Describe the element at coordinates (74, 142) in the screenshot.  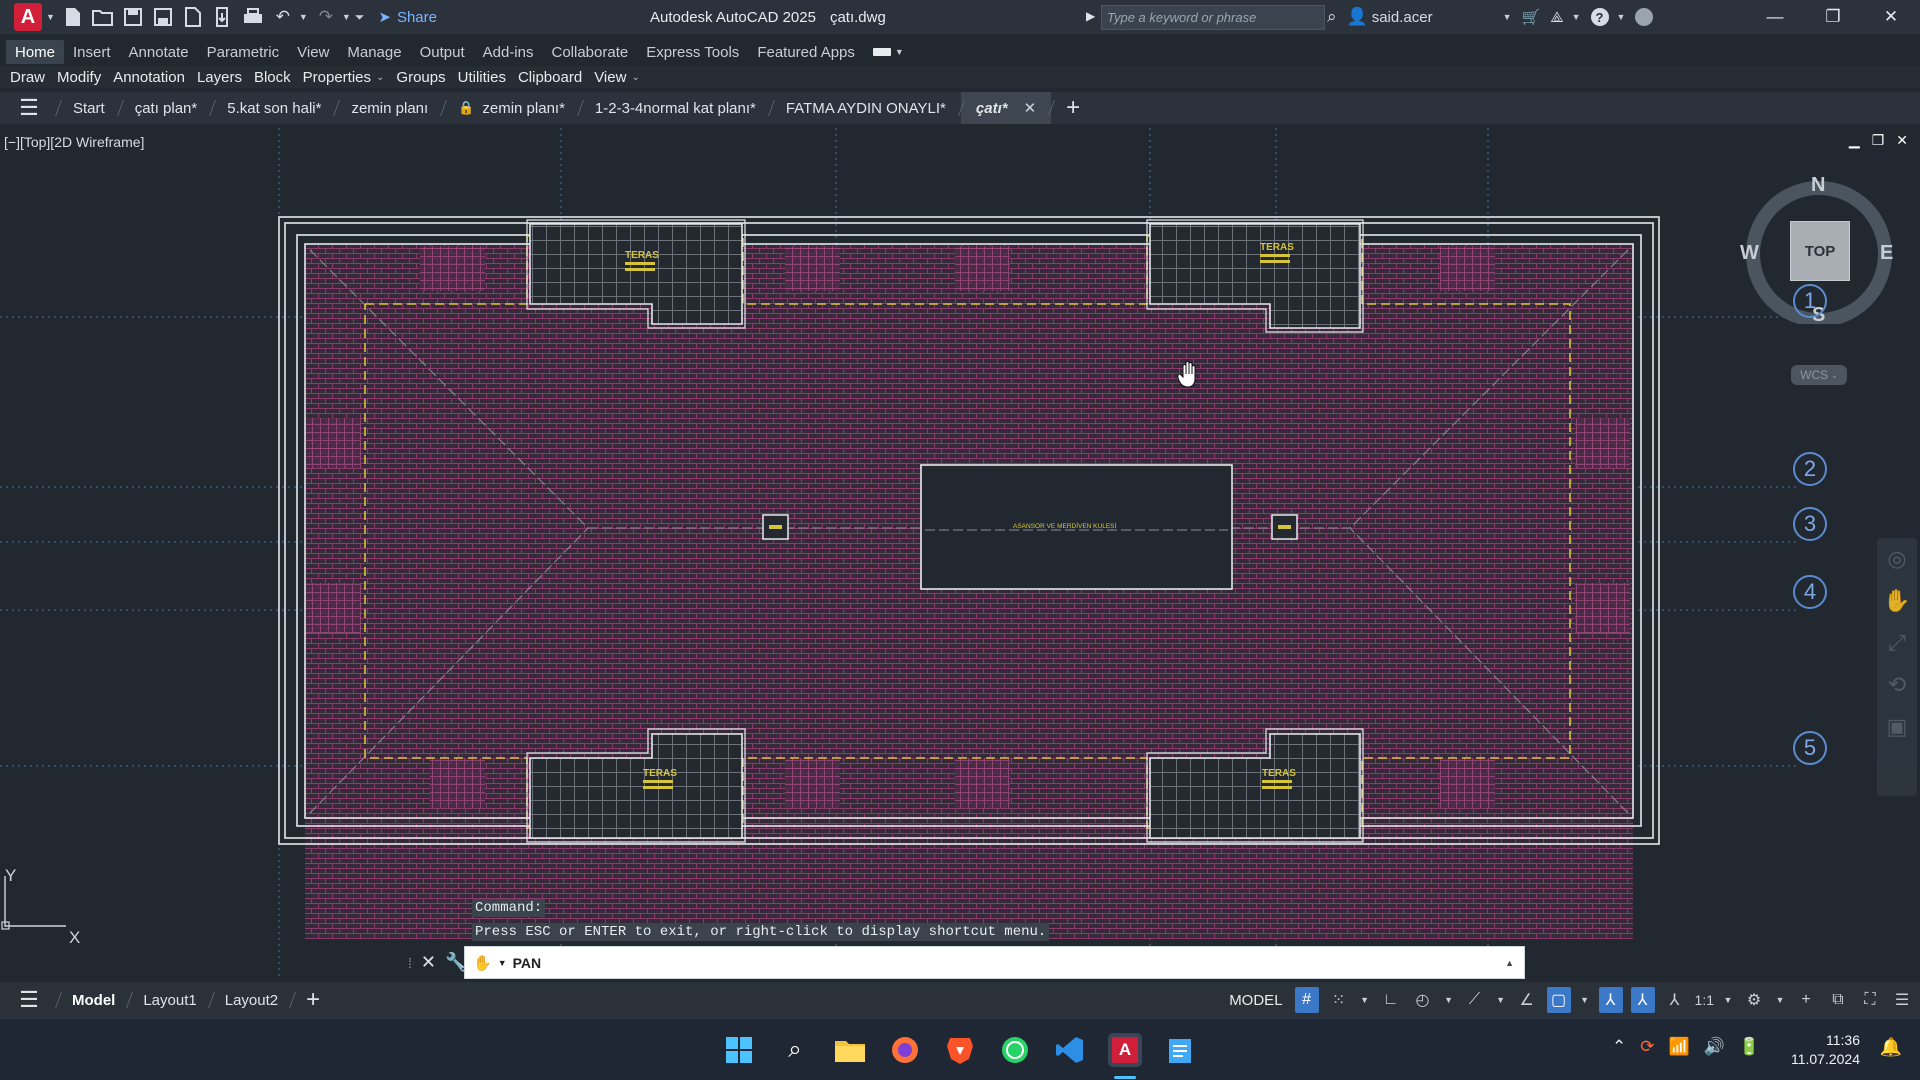
I see `viewport-controls-label: [−][Top][2D Wireframe]` at that location.